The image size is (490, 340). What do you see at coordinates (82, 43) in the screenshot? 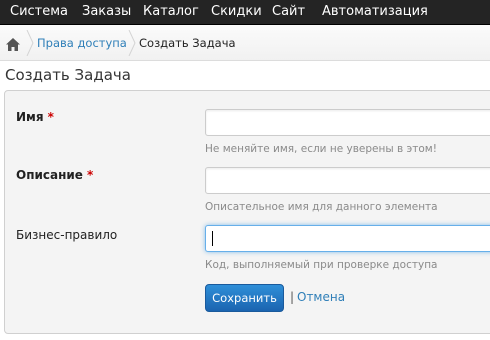
I see `breadcrumb-link-access-rights: Права доступа` at bounding box center [82, 43].